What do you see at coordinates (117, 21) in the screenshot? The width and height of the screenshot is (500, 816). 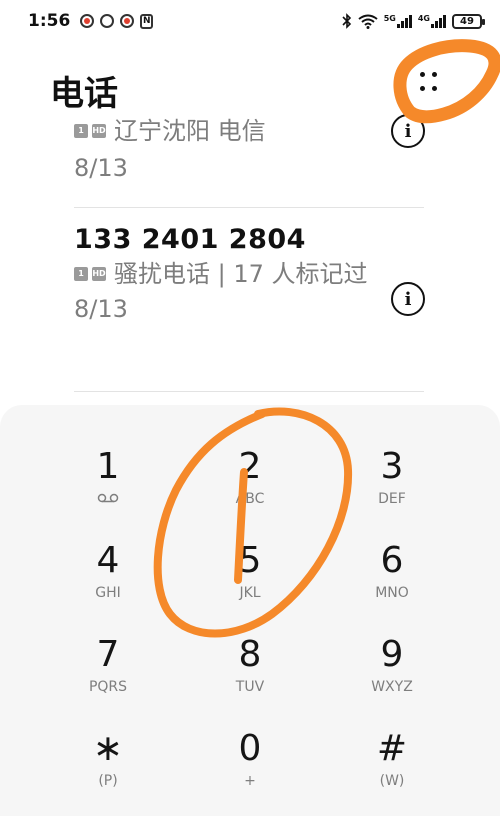 I see `notification-icons: N` at bounding box center [117, 21].